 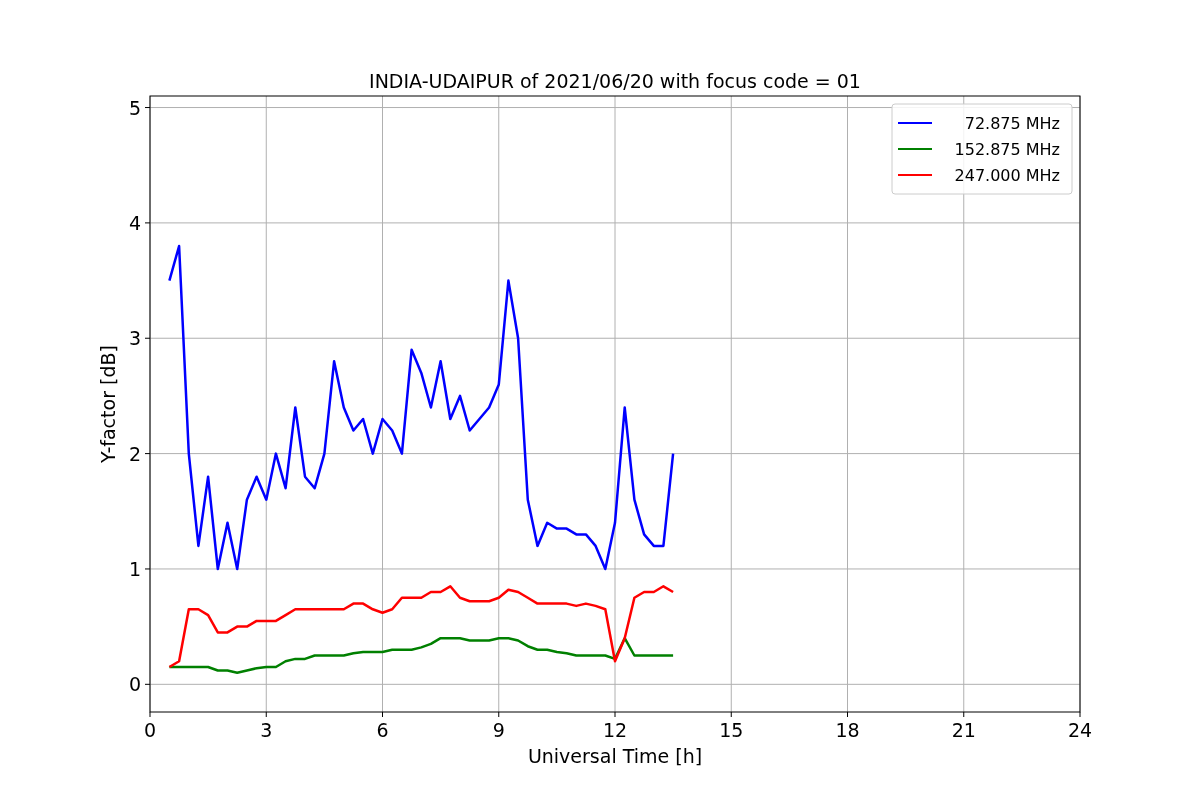 I want to click on x-tick-label: 24, so click(x=1080, y=730).